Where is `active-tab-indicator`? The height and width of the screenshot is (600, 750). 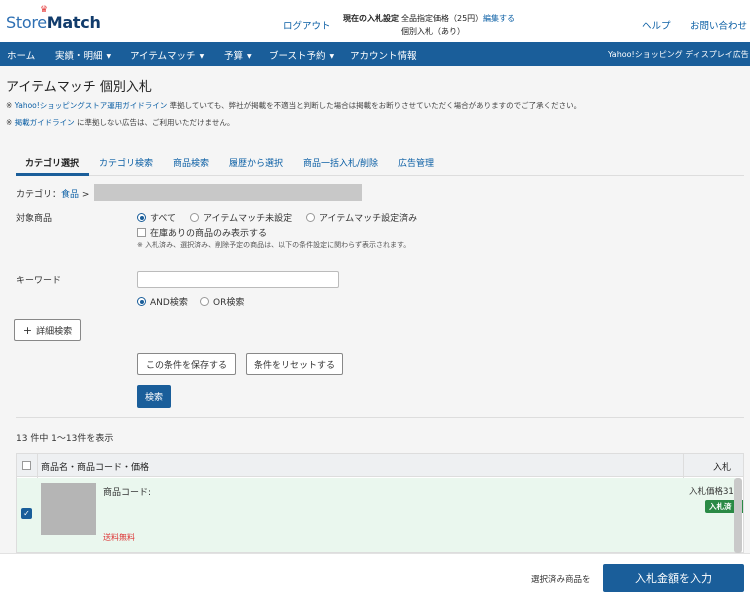
active-tab-indicator is located at coordinates (52, 174).